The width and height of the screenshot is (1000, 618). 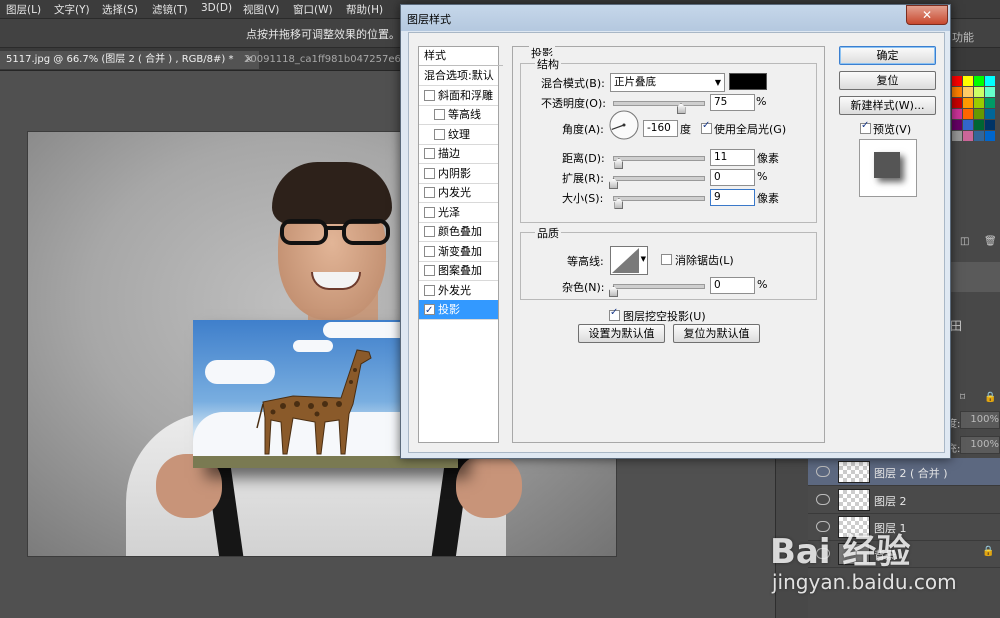 I want to click on workspace-fragment: 功能, so click(x=963, y=37).